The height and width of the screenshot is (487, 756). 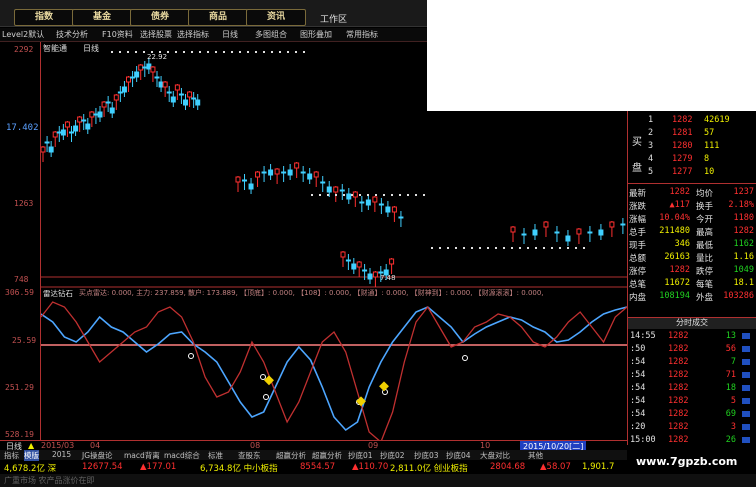 What do you see at coordinates (102, 17) in the screenshot?
I see `menu-fund: 基金` at bounding box center [102, 17].